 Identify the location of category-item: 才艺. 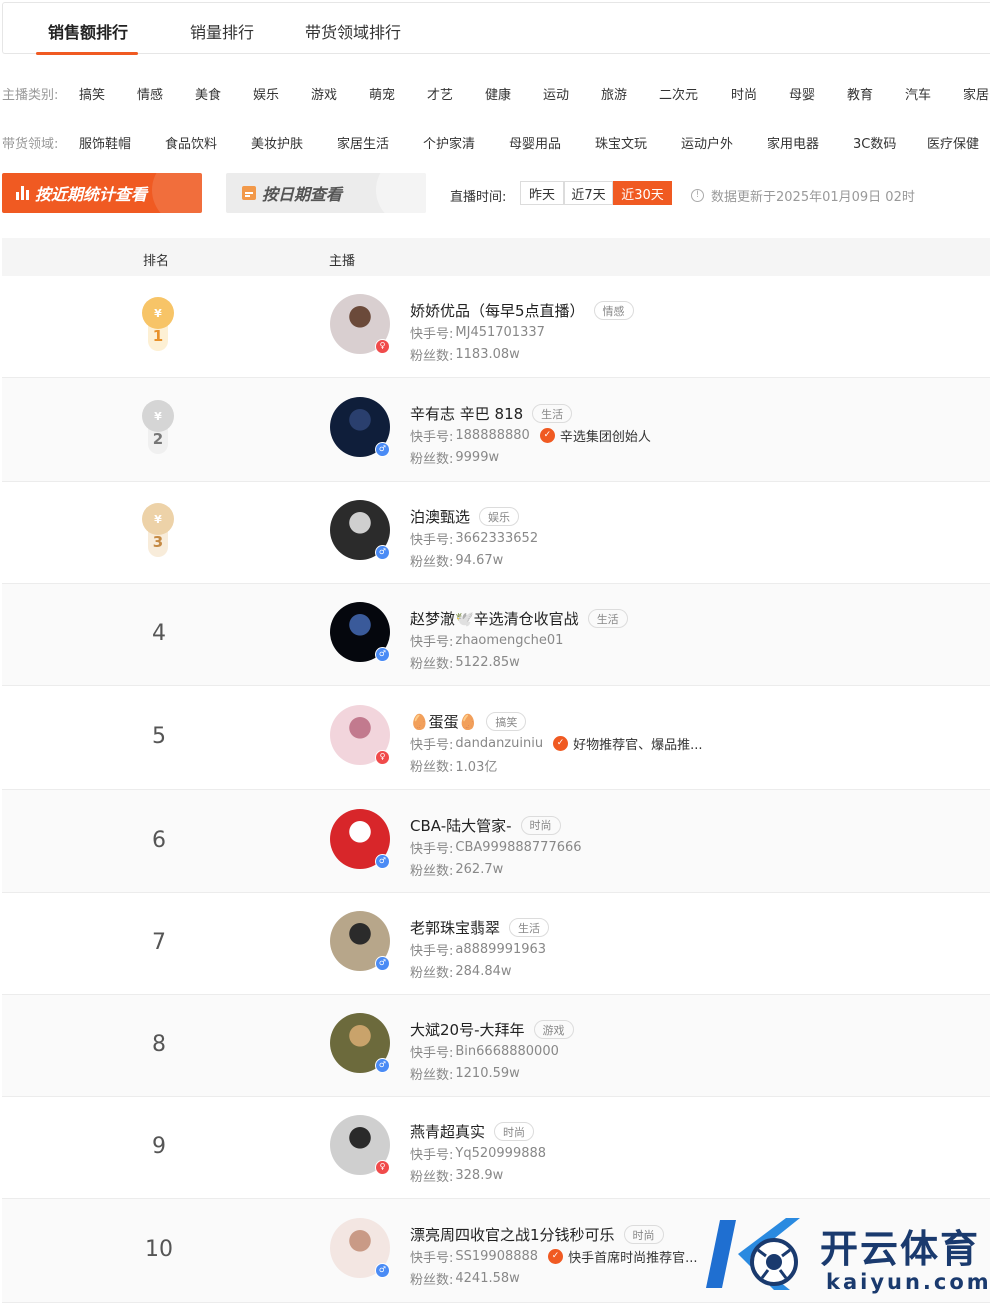
(440, 93).